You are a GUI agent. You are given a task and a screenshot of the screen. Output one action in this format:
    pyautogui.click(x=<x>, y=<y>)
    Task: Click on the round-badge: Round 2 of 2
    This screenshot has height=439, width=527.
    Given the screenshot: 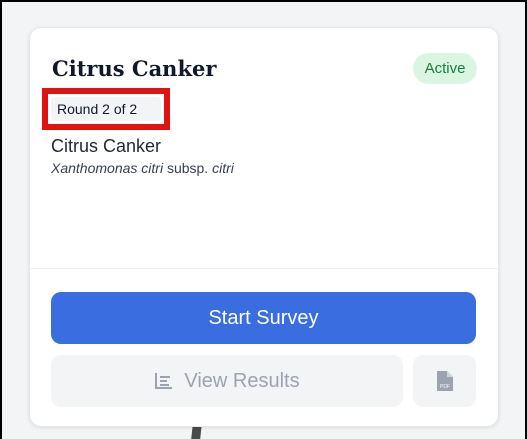 What is the action you would take?
    pyautogui.click(x=106, y=109)
    